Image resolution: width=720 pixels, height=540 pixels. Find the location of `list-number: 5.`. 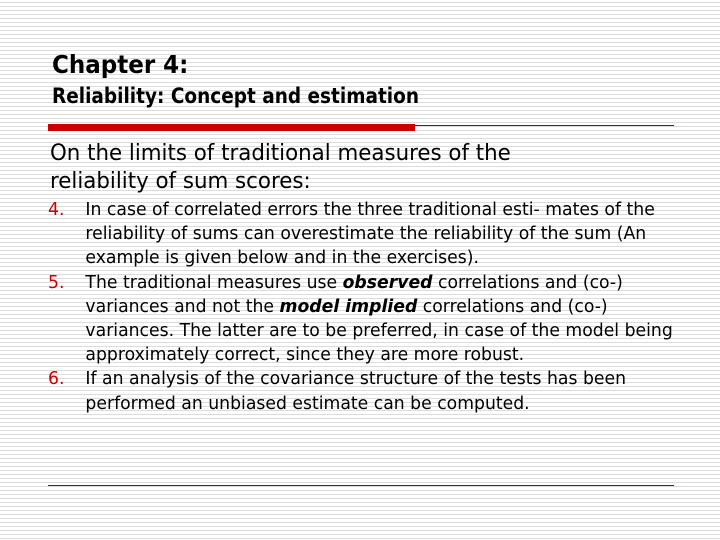

list-number: 5. is located at coordinates (56, 282).